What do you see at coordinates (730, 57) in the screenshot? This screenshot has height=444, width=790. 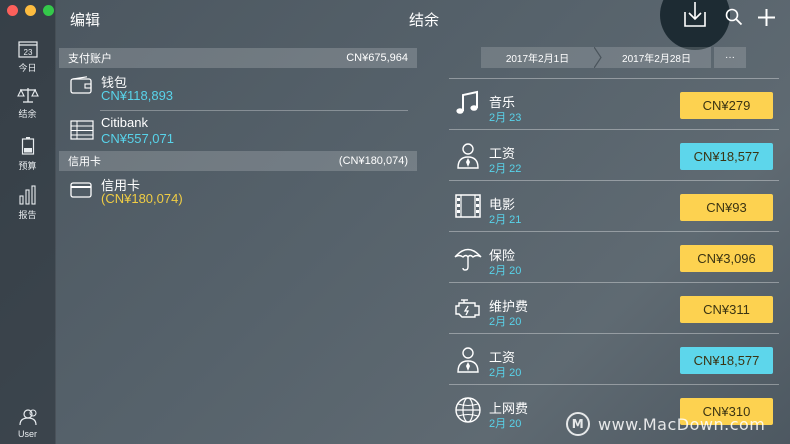 I see `date-more-button: ···` at bounding box center [730, 57].